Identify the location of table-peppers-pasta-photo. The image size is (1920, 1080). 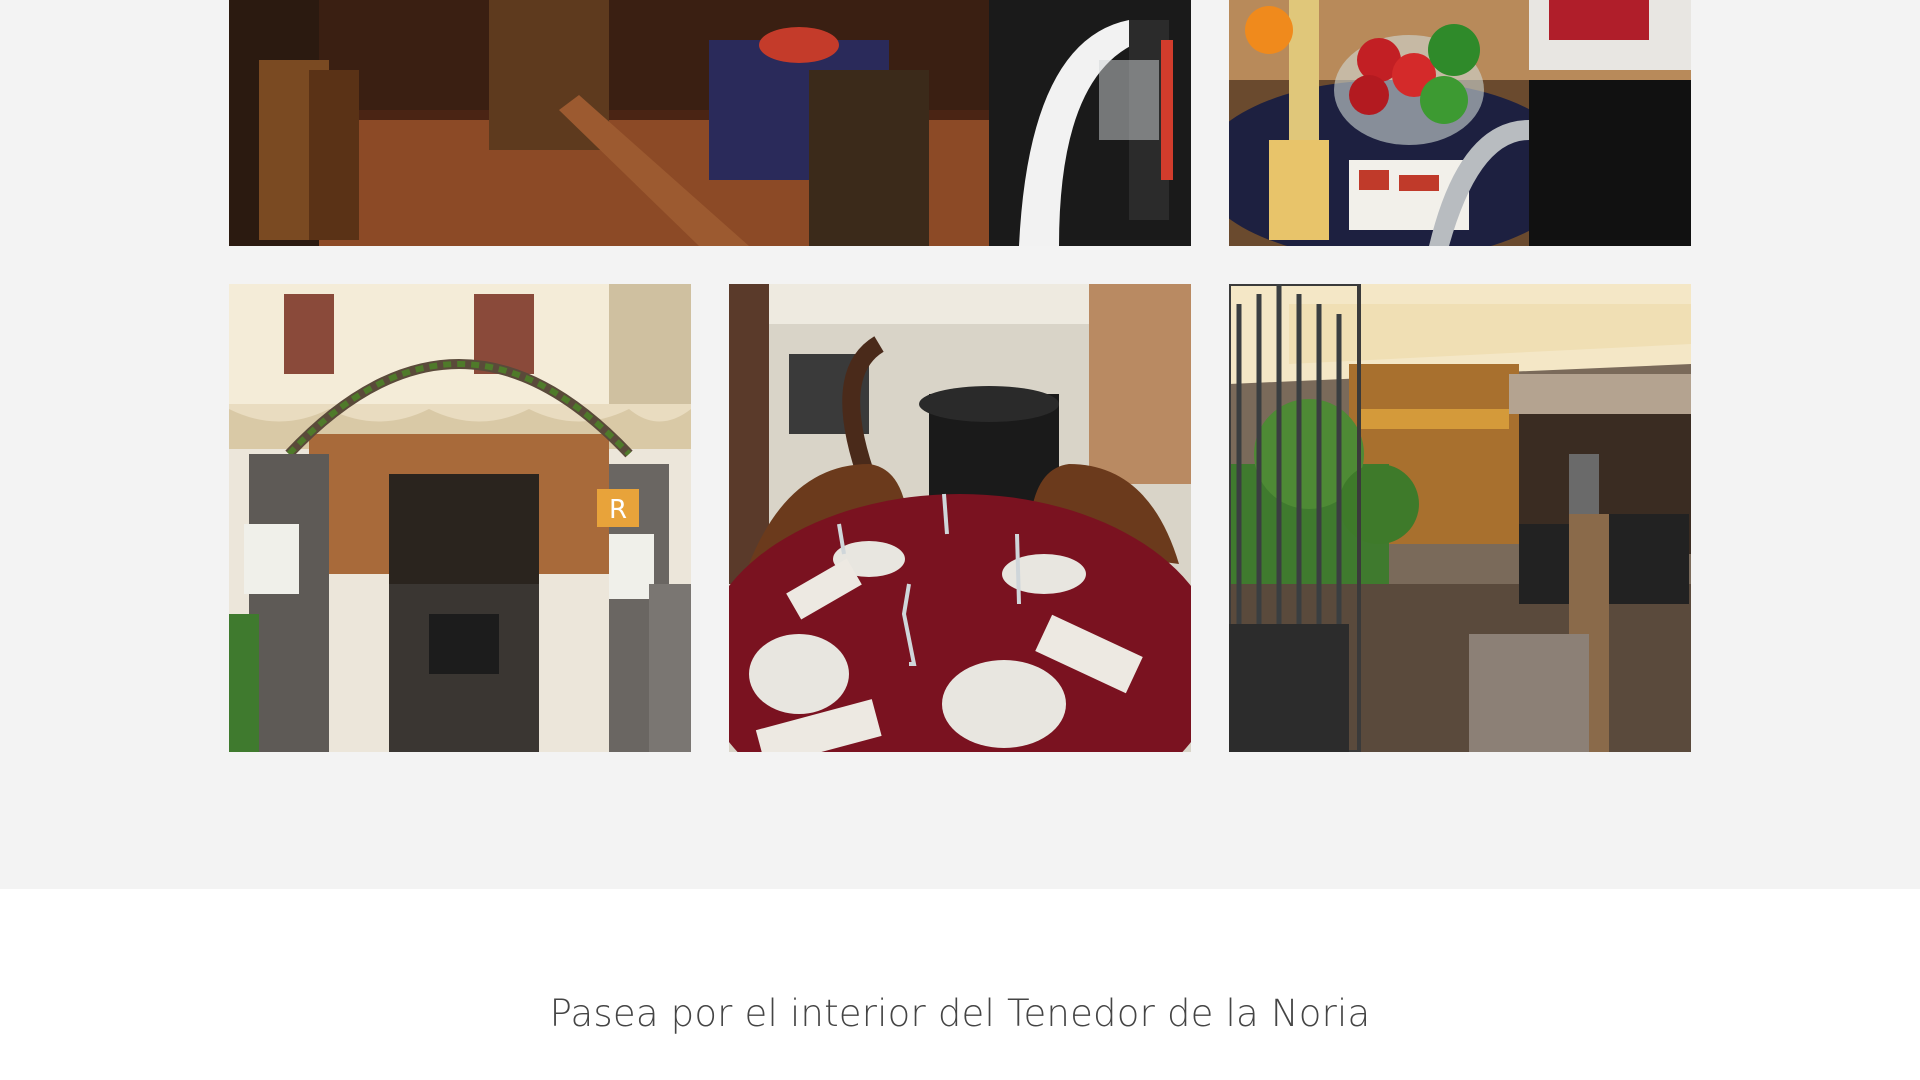
(1460, 123).